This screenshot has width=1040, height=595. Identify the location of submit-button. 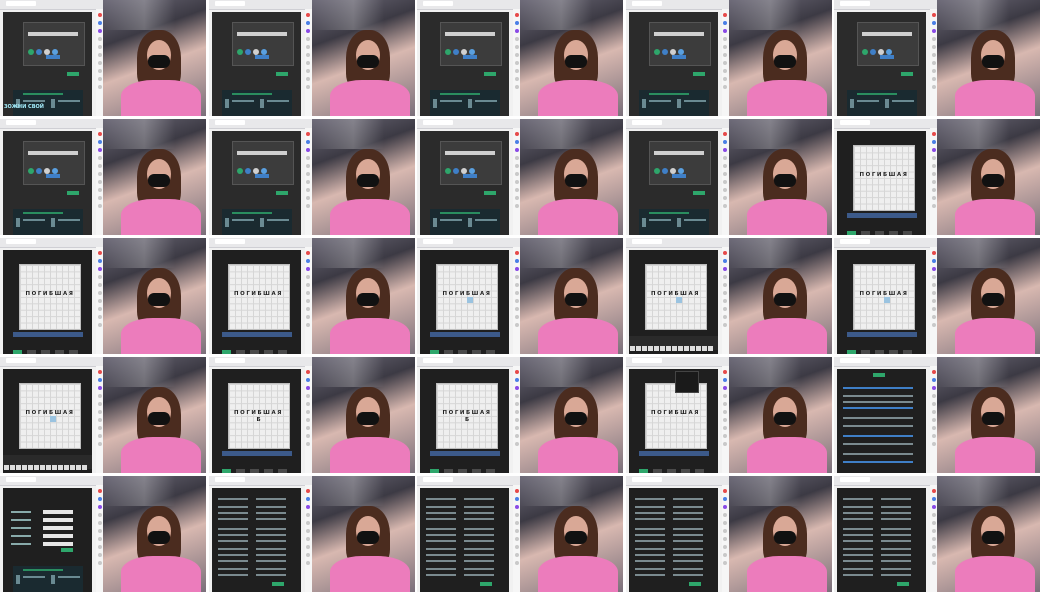
(67, 550).